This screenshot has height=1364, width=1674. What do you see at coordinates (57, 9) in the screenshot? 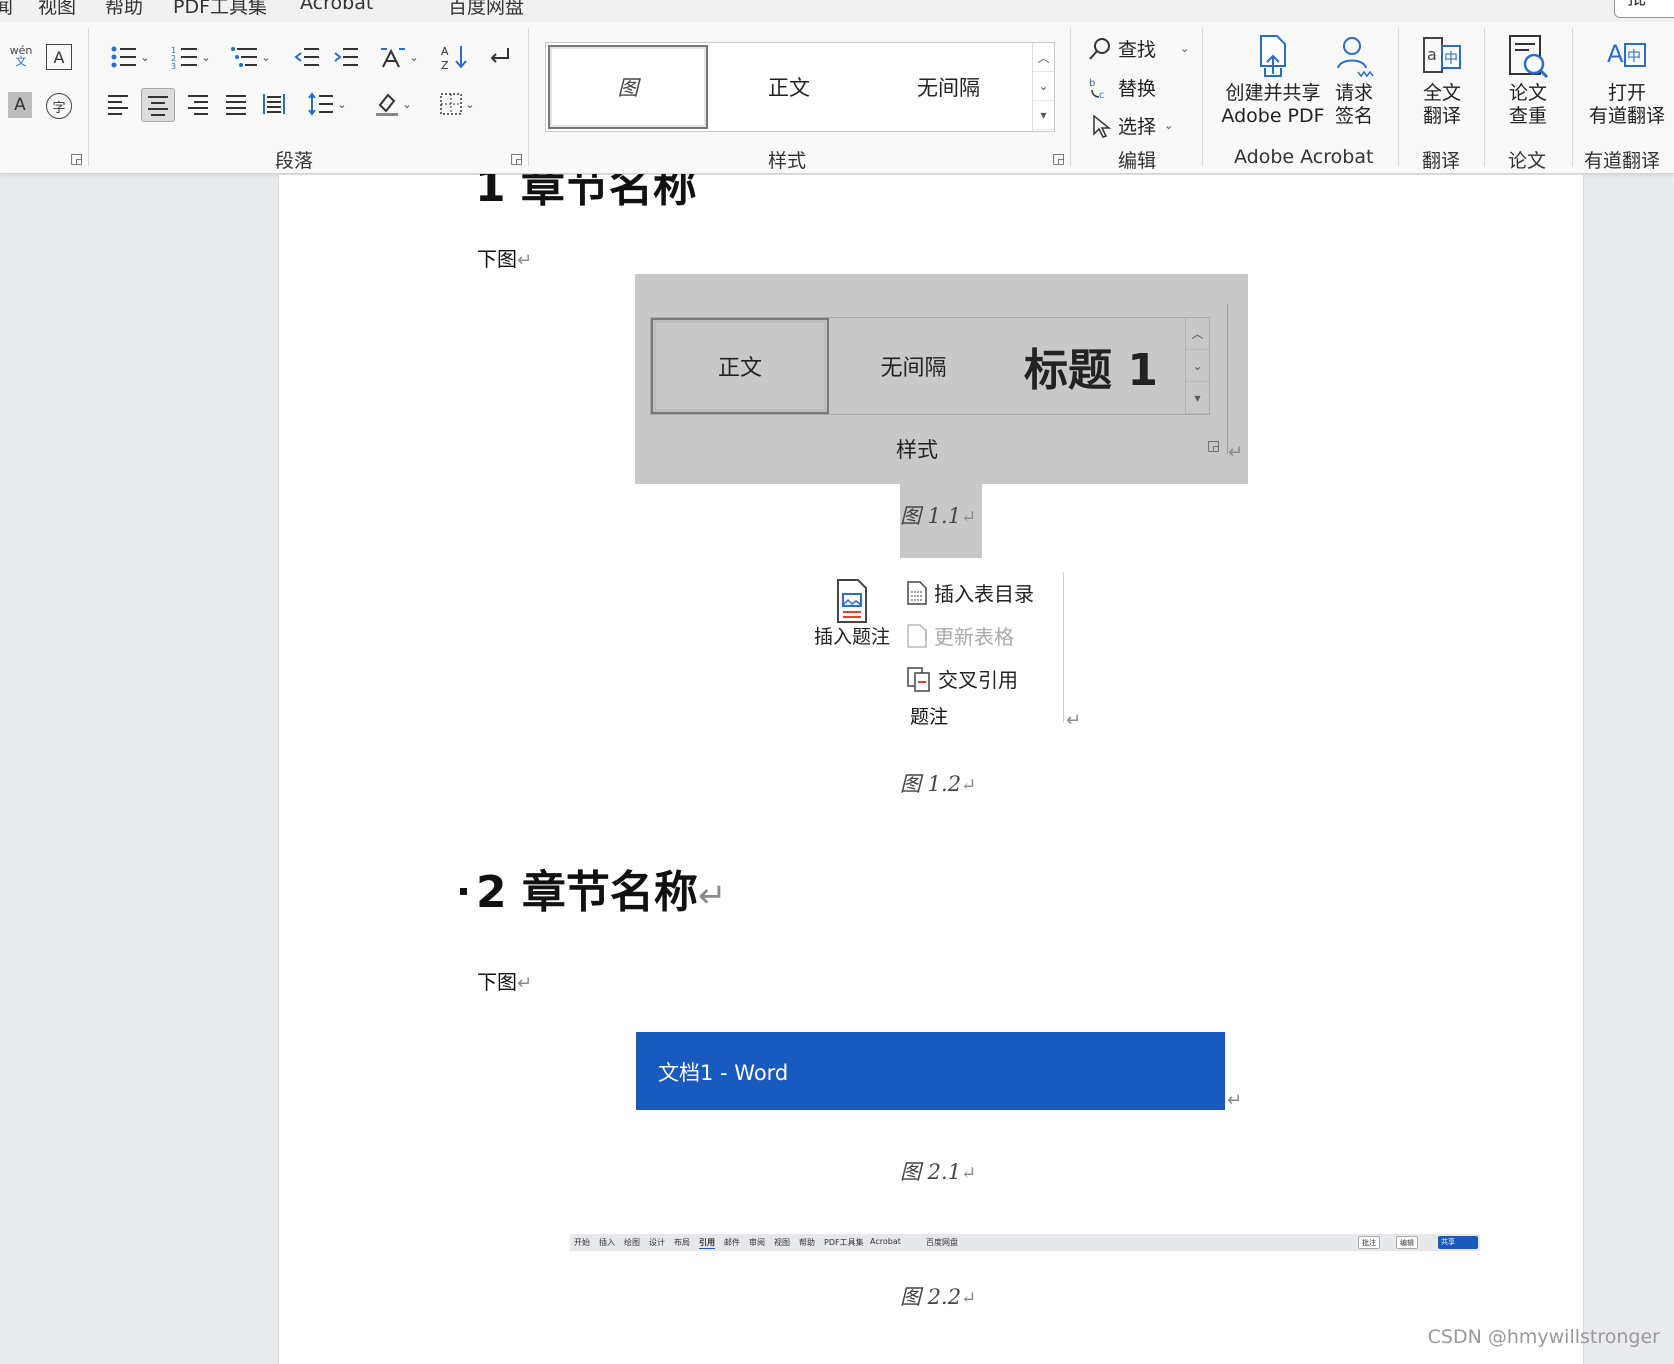
I see `menu-item-view: 视图` at bounding box center [57, 9].